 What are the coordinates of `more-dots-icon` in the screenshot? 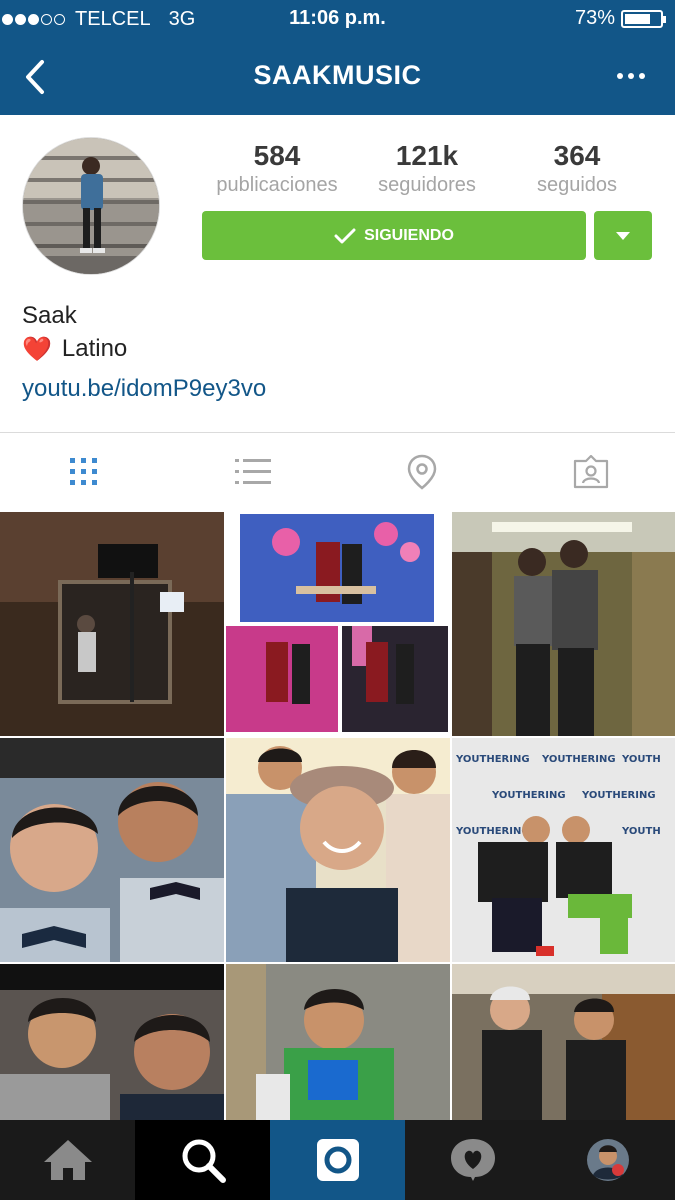 It's located at (620, 76).